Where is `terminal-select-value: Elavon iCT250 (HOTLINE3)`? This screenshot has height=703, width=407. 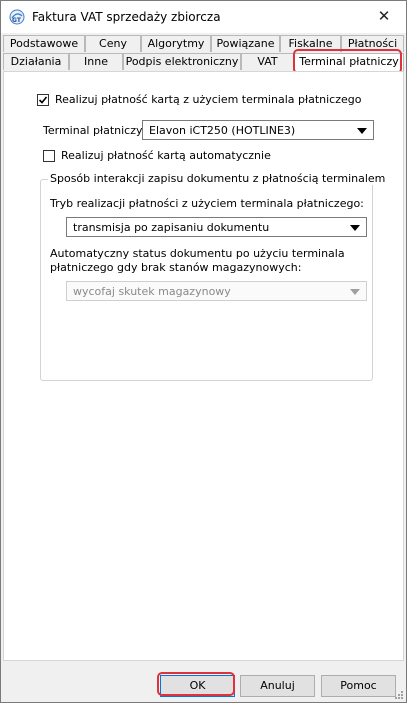
terminal-select-value: Elavon iCT250 (HOTLINE3) is located at coordinates (222, 130).